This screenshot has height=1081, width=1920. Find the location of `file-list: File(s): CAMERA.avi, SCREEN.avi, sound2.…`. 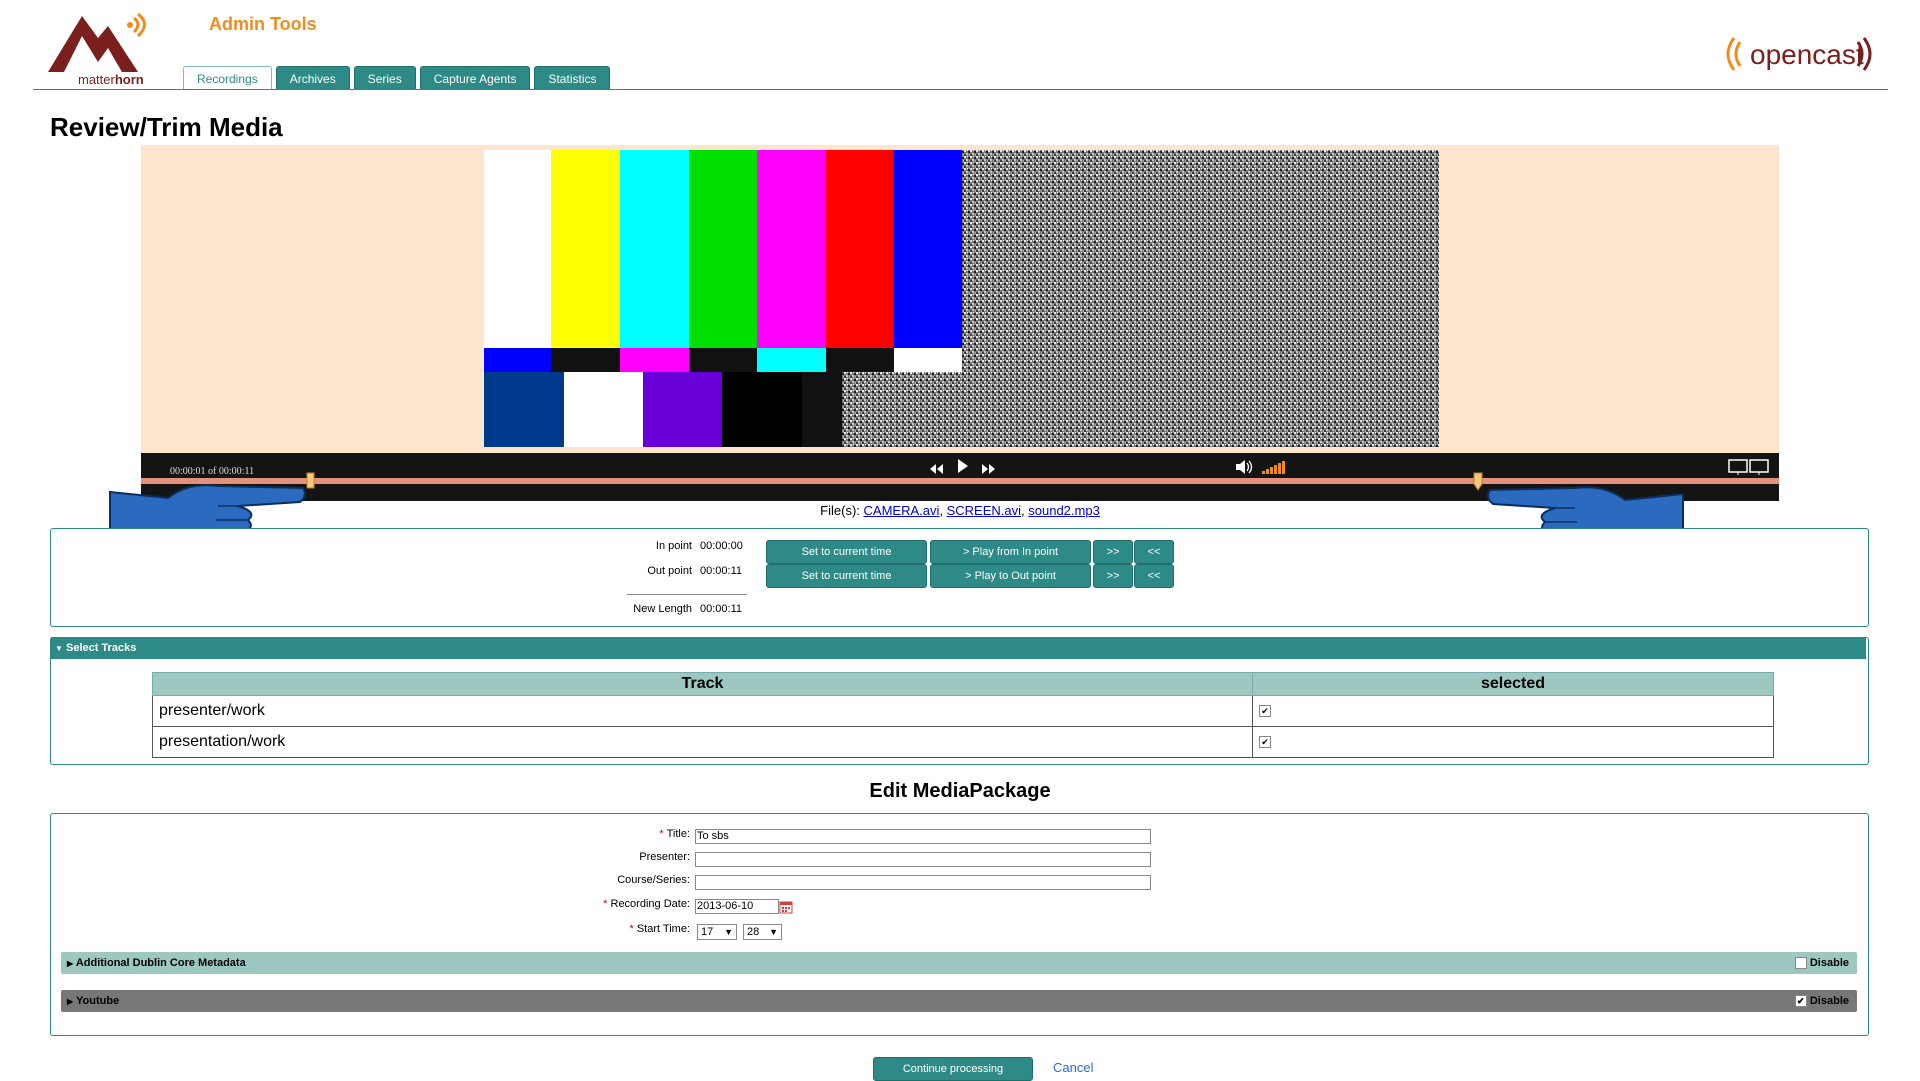

file-list: File(s): CAMERA.avi, SCREEN.avi, sound2.… is located at coordinates (960, 510).